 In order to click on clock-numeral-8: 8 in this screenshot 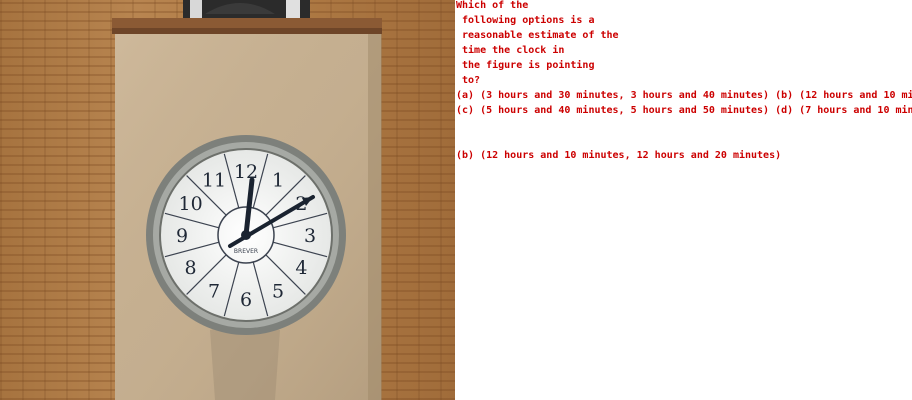, I will do `click(191, 268)`.